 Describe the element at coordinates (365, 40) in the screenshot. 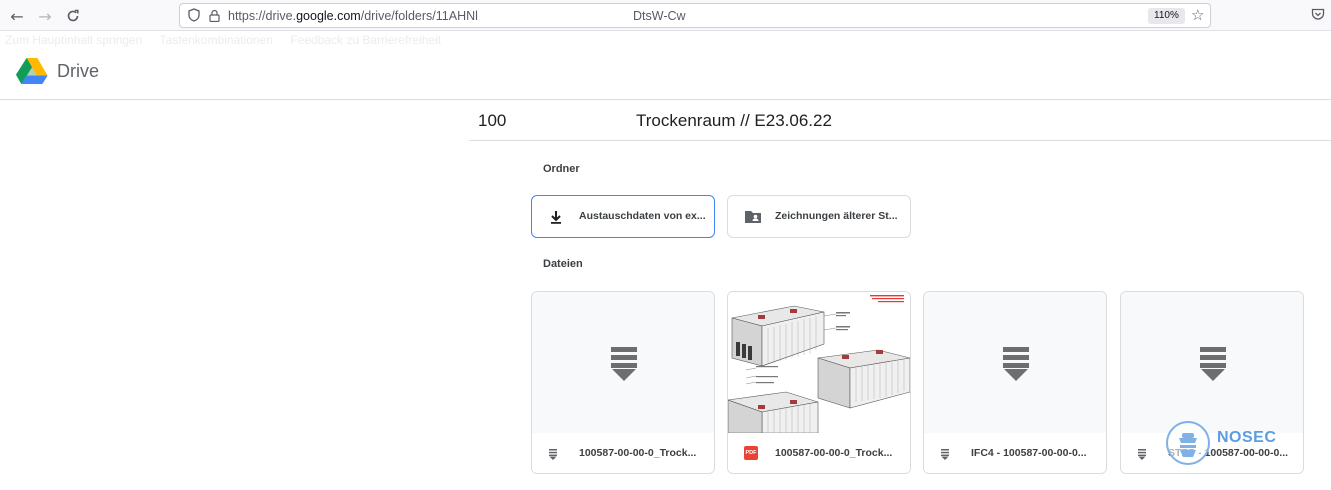

I see `skip-link: Feedback zu Barrierefreiheit` at that location.